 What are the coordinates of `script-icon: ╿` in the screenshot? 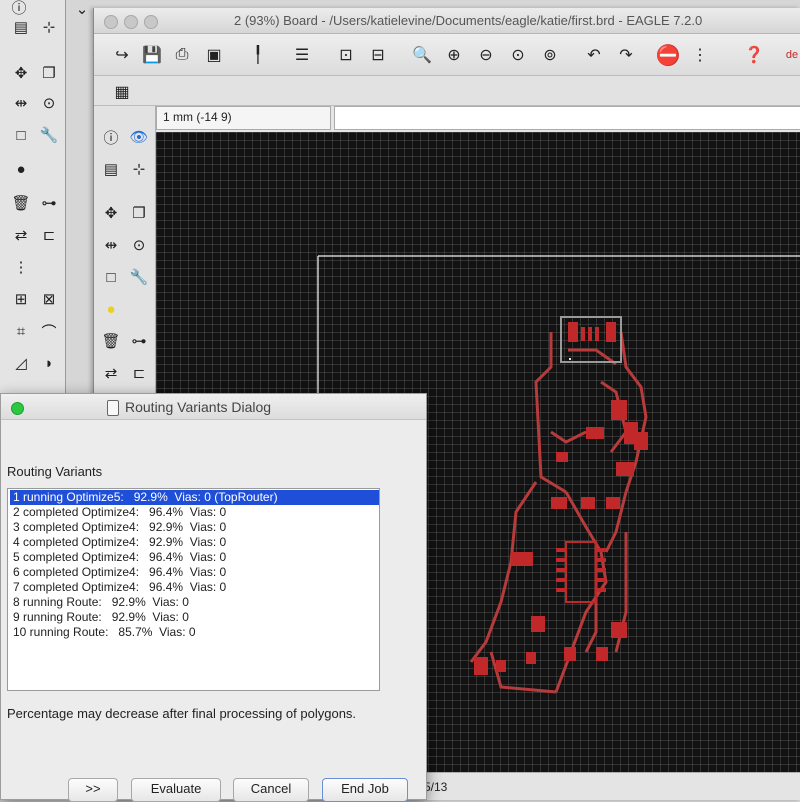 It's located at (258, 55).